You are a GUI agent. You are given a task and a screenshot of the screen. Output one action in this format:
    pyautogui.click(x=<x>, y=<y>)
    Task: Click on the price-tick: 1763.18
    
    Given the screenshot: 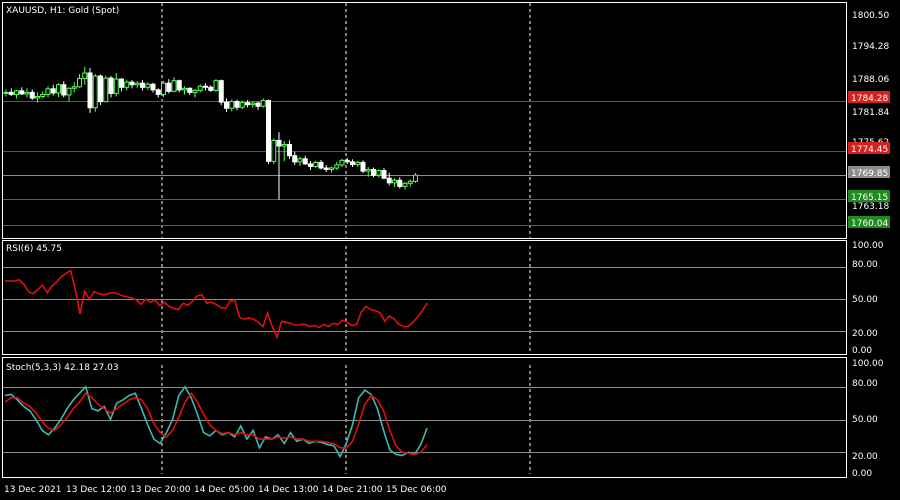 What is the action you would take?
    pyautogui.click(x=870, y=207)
    